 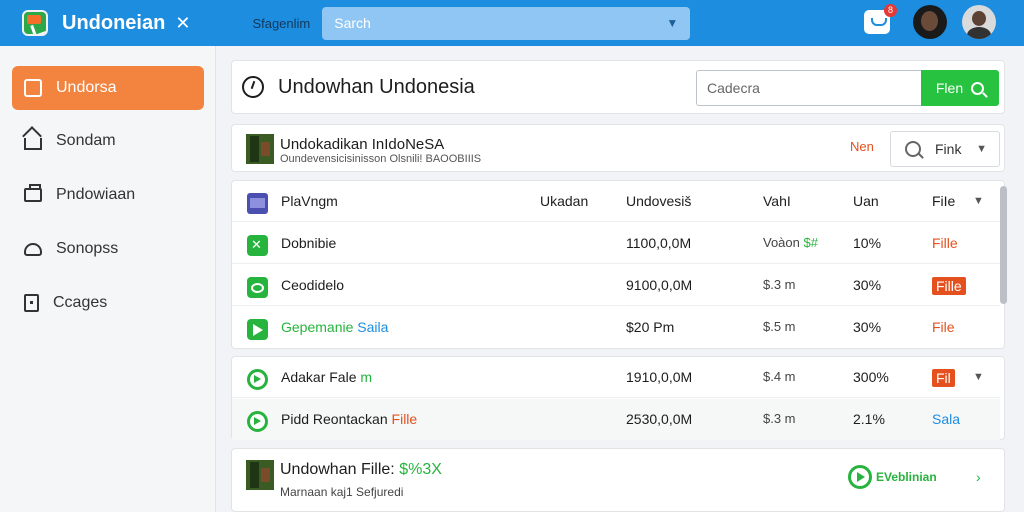 I want to click on brand-name: EVeblinian, so click(x=906, y=477).